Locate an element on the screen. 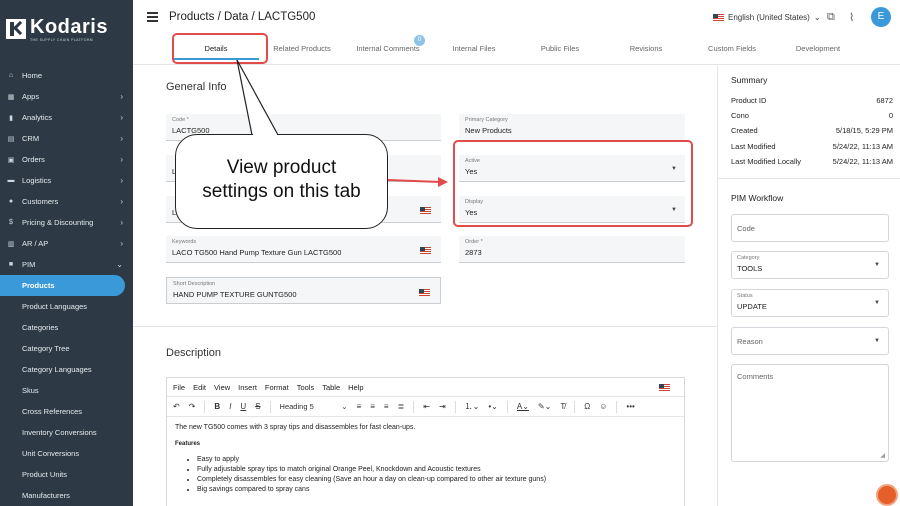 The image size is (900, 506). field-value: 2873 is located at coordinates (473, 252).